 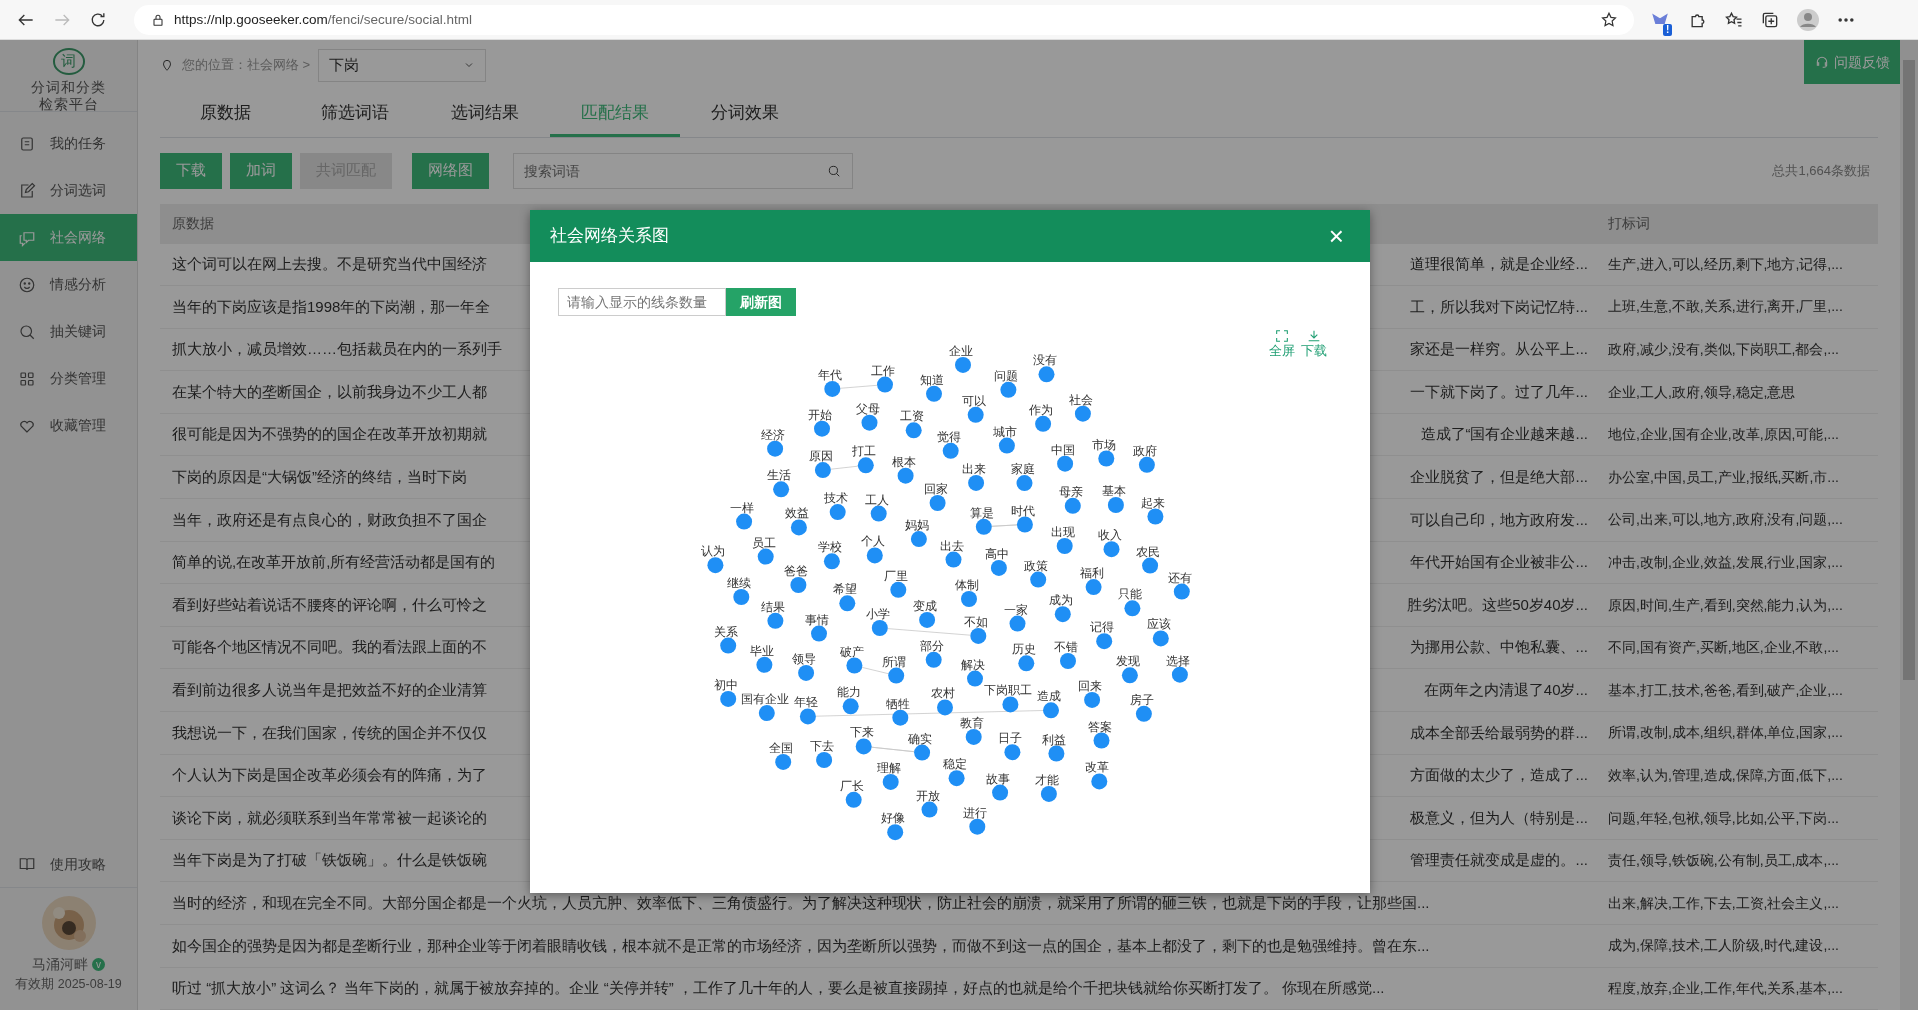 What do you see at coordinates (1609, 19) in the screenshot?
I see `favorite-add-icon` at bounding box center [1609, 19].